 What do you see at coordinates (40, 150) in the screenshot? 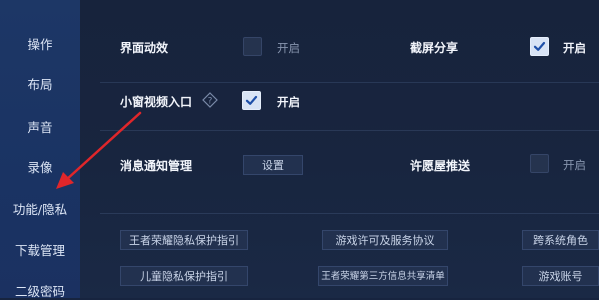
I see `settings-sidebar: 操作 布局 声音 录像 功能/隐私 下载管理 二级密码` at bounding box center [40, 150].